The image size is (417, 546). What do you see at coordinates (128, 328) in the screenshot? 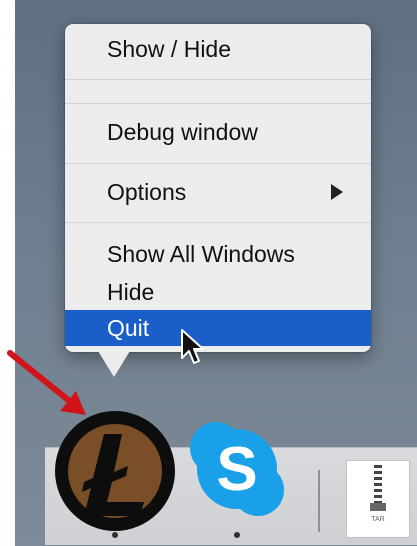
I see `menu-item-label: Quit` at bounding box center [128, 328].